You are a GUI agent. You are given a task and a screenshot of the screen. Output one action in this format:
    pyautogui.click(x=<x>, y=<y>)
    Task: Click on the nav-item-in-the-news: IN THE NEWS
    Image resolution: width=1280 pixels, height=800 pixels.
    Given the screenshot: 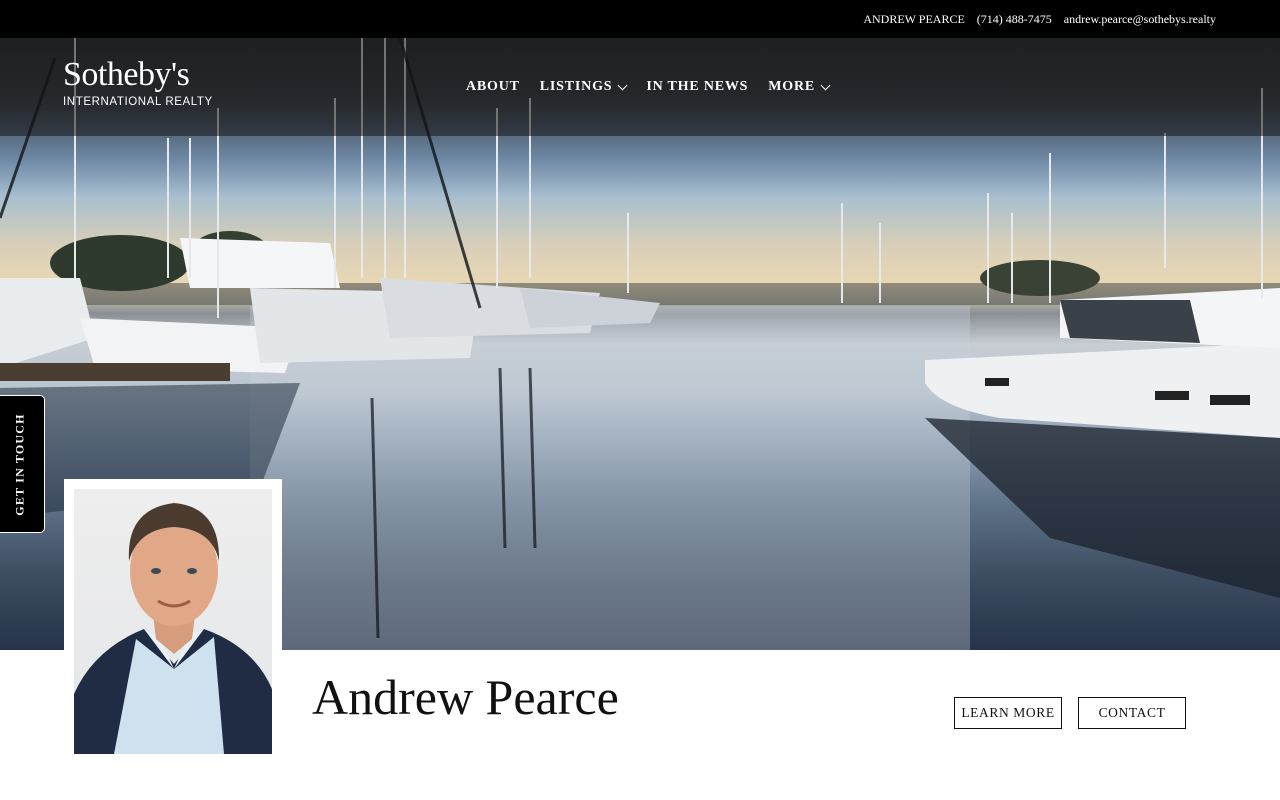 What is the action you would take?
    pyautogui.click(x=697, y=87)
    